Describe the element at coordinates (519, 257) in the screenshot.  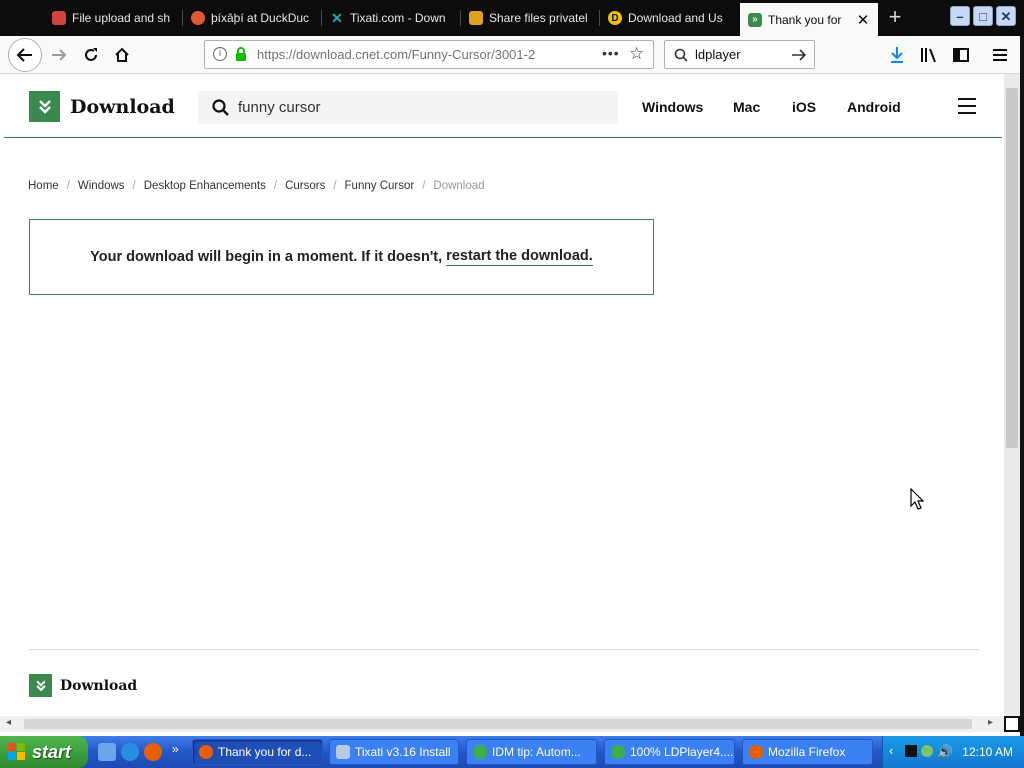
I see `restart-download-link: restart the download.` at that location.